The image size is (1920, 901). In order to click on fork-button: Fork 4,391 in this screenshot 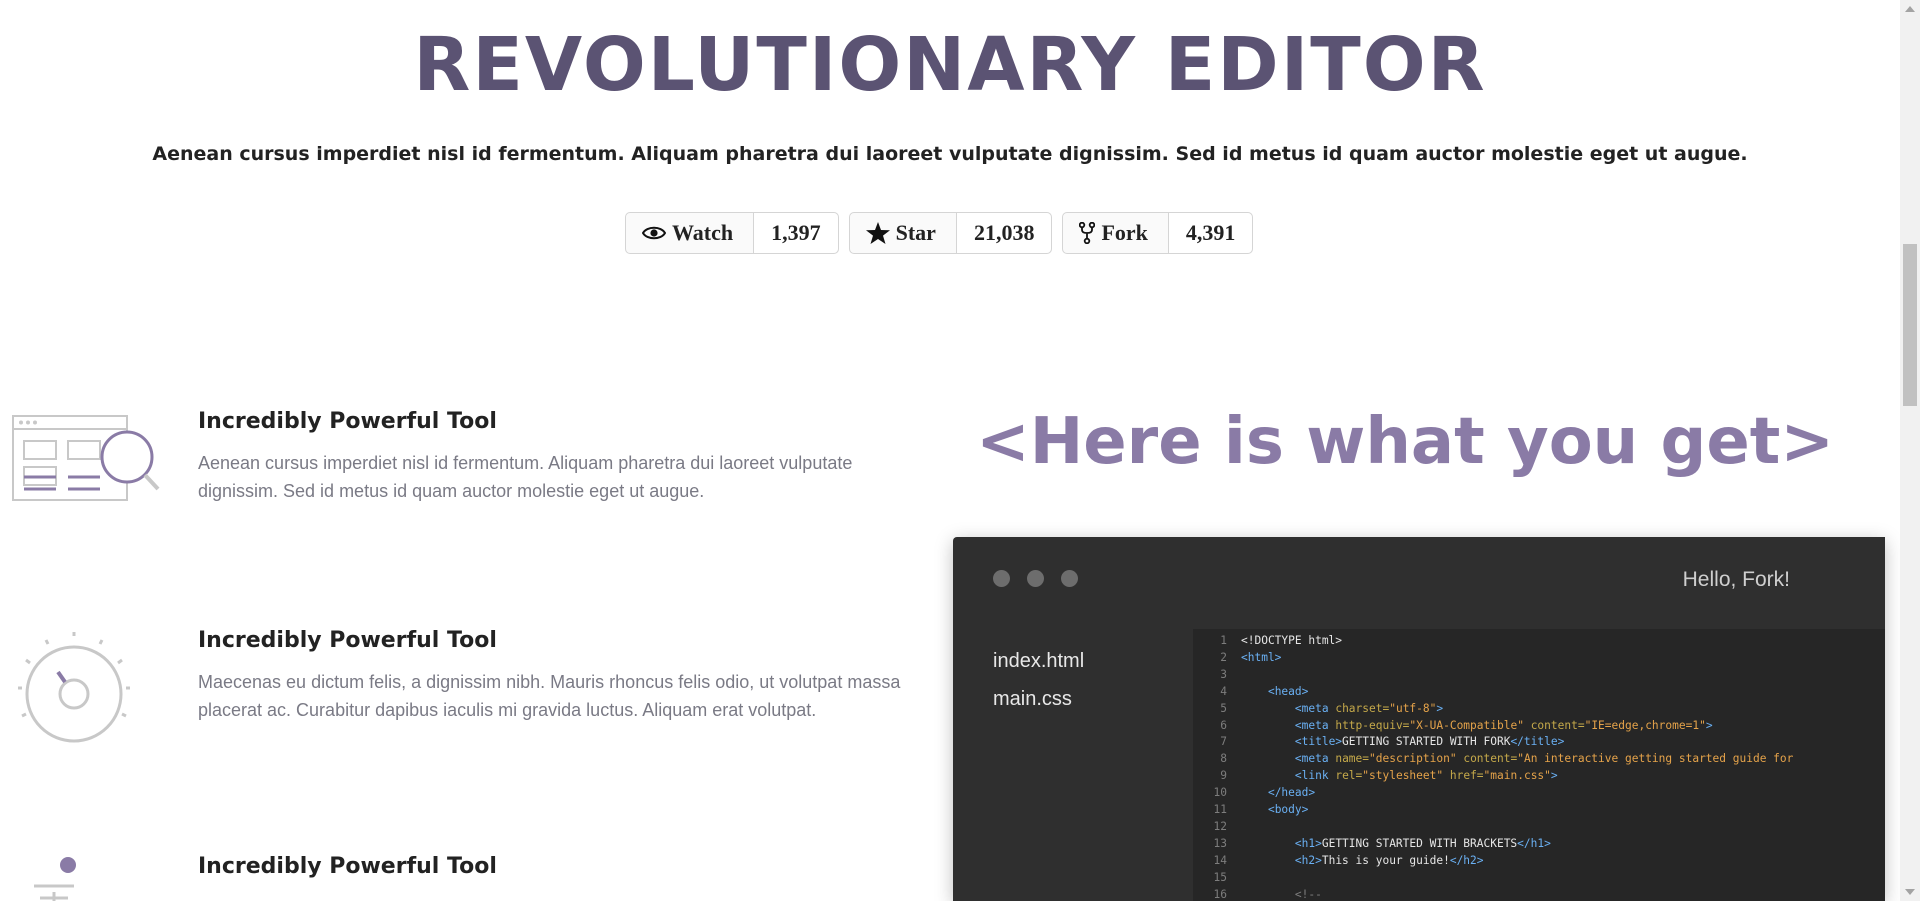, I will do `click(1158, 233)`.